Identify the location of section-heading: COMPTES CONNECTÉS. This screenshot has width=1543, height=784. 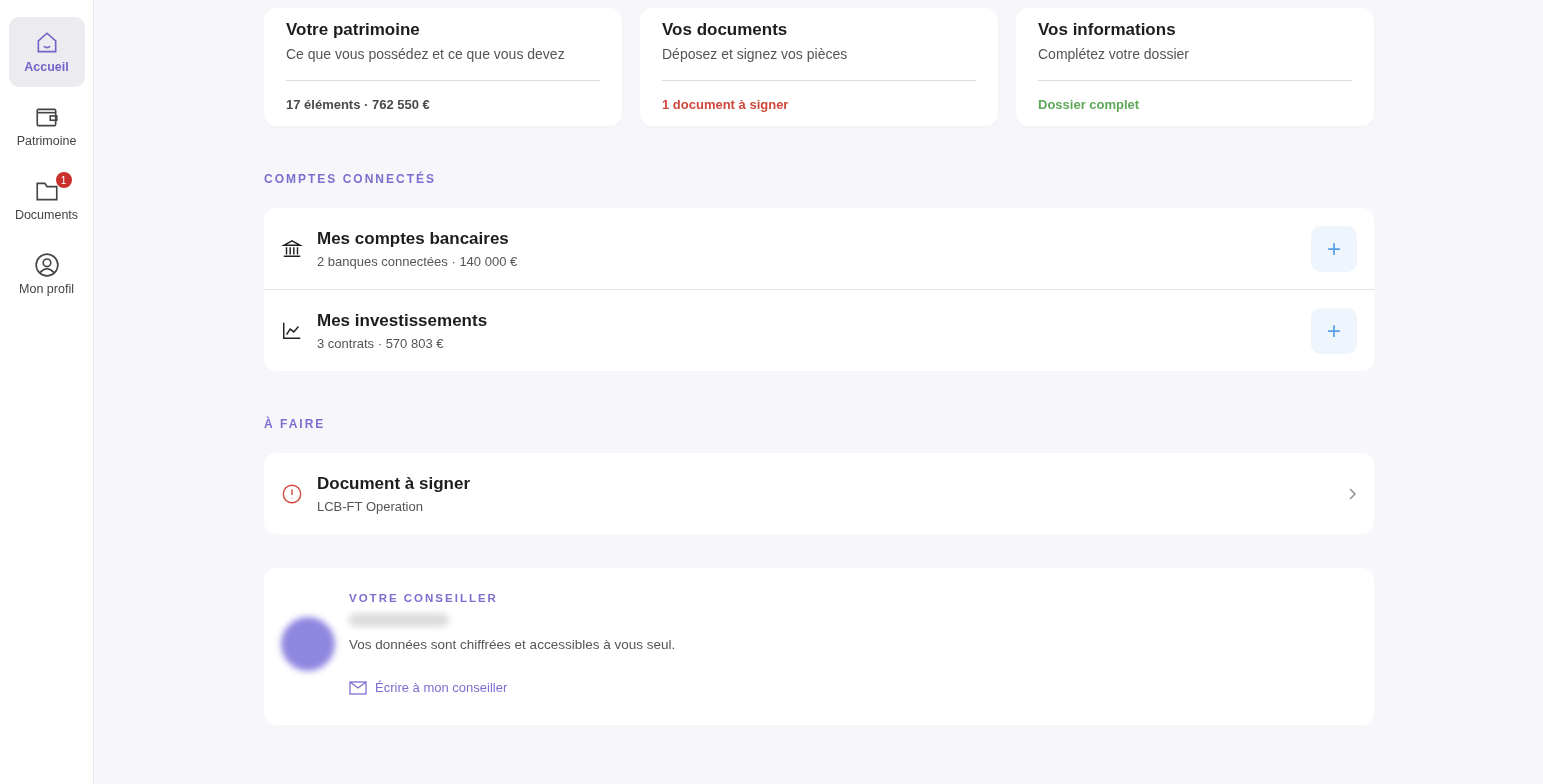
(350, 179).